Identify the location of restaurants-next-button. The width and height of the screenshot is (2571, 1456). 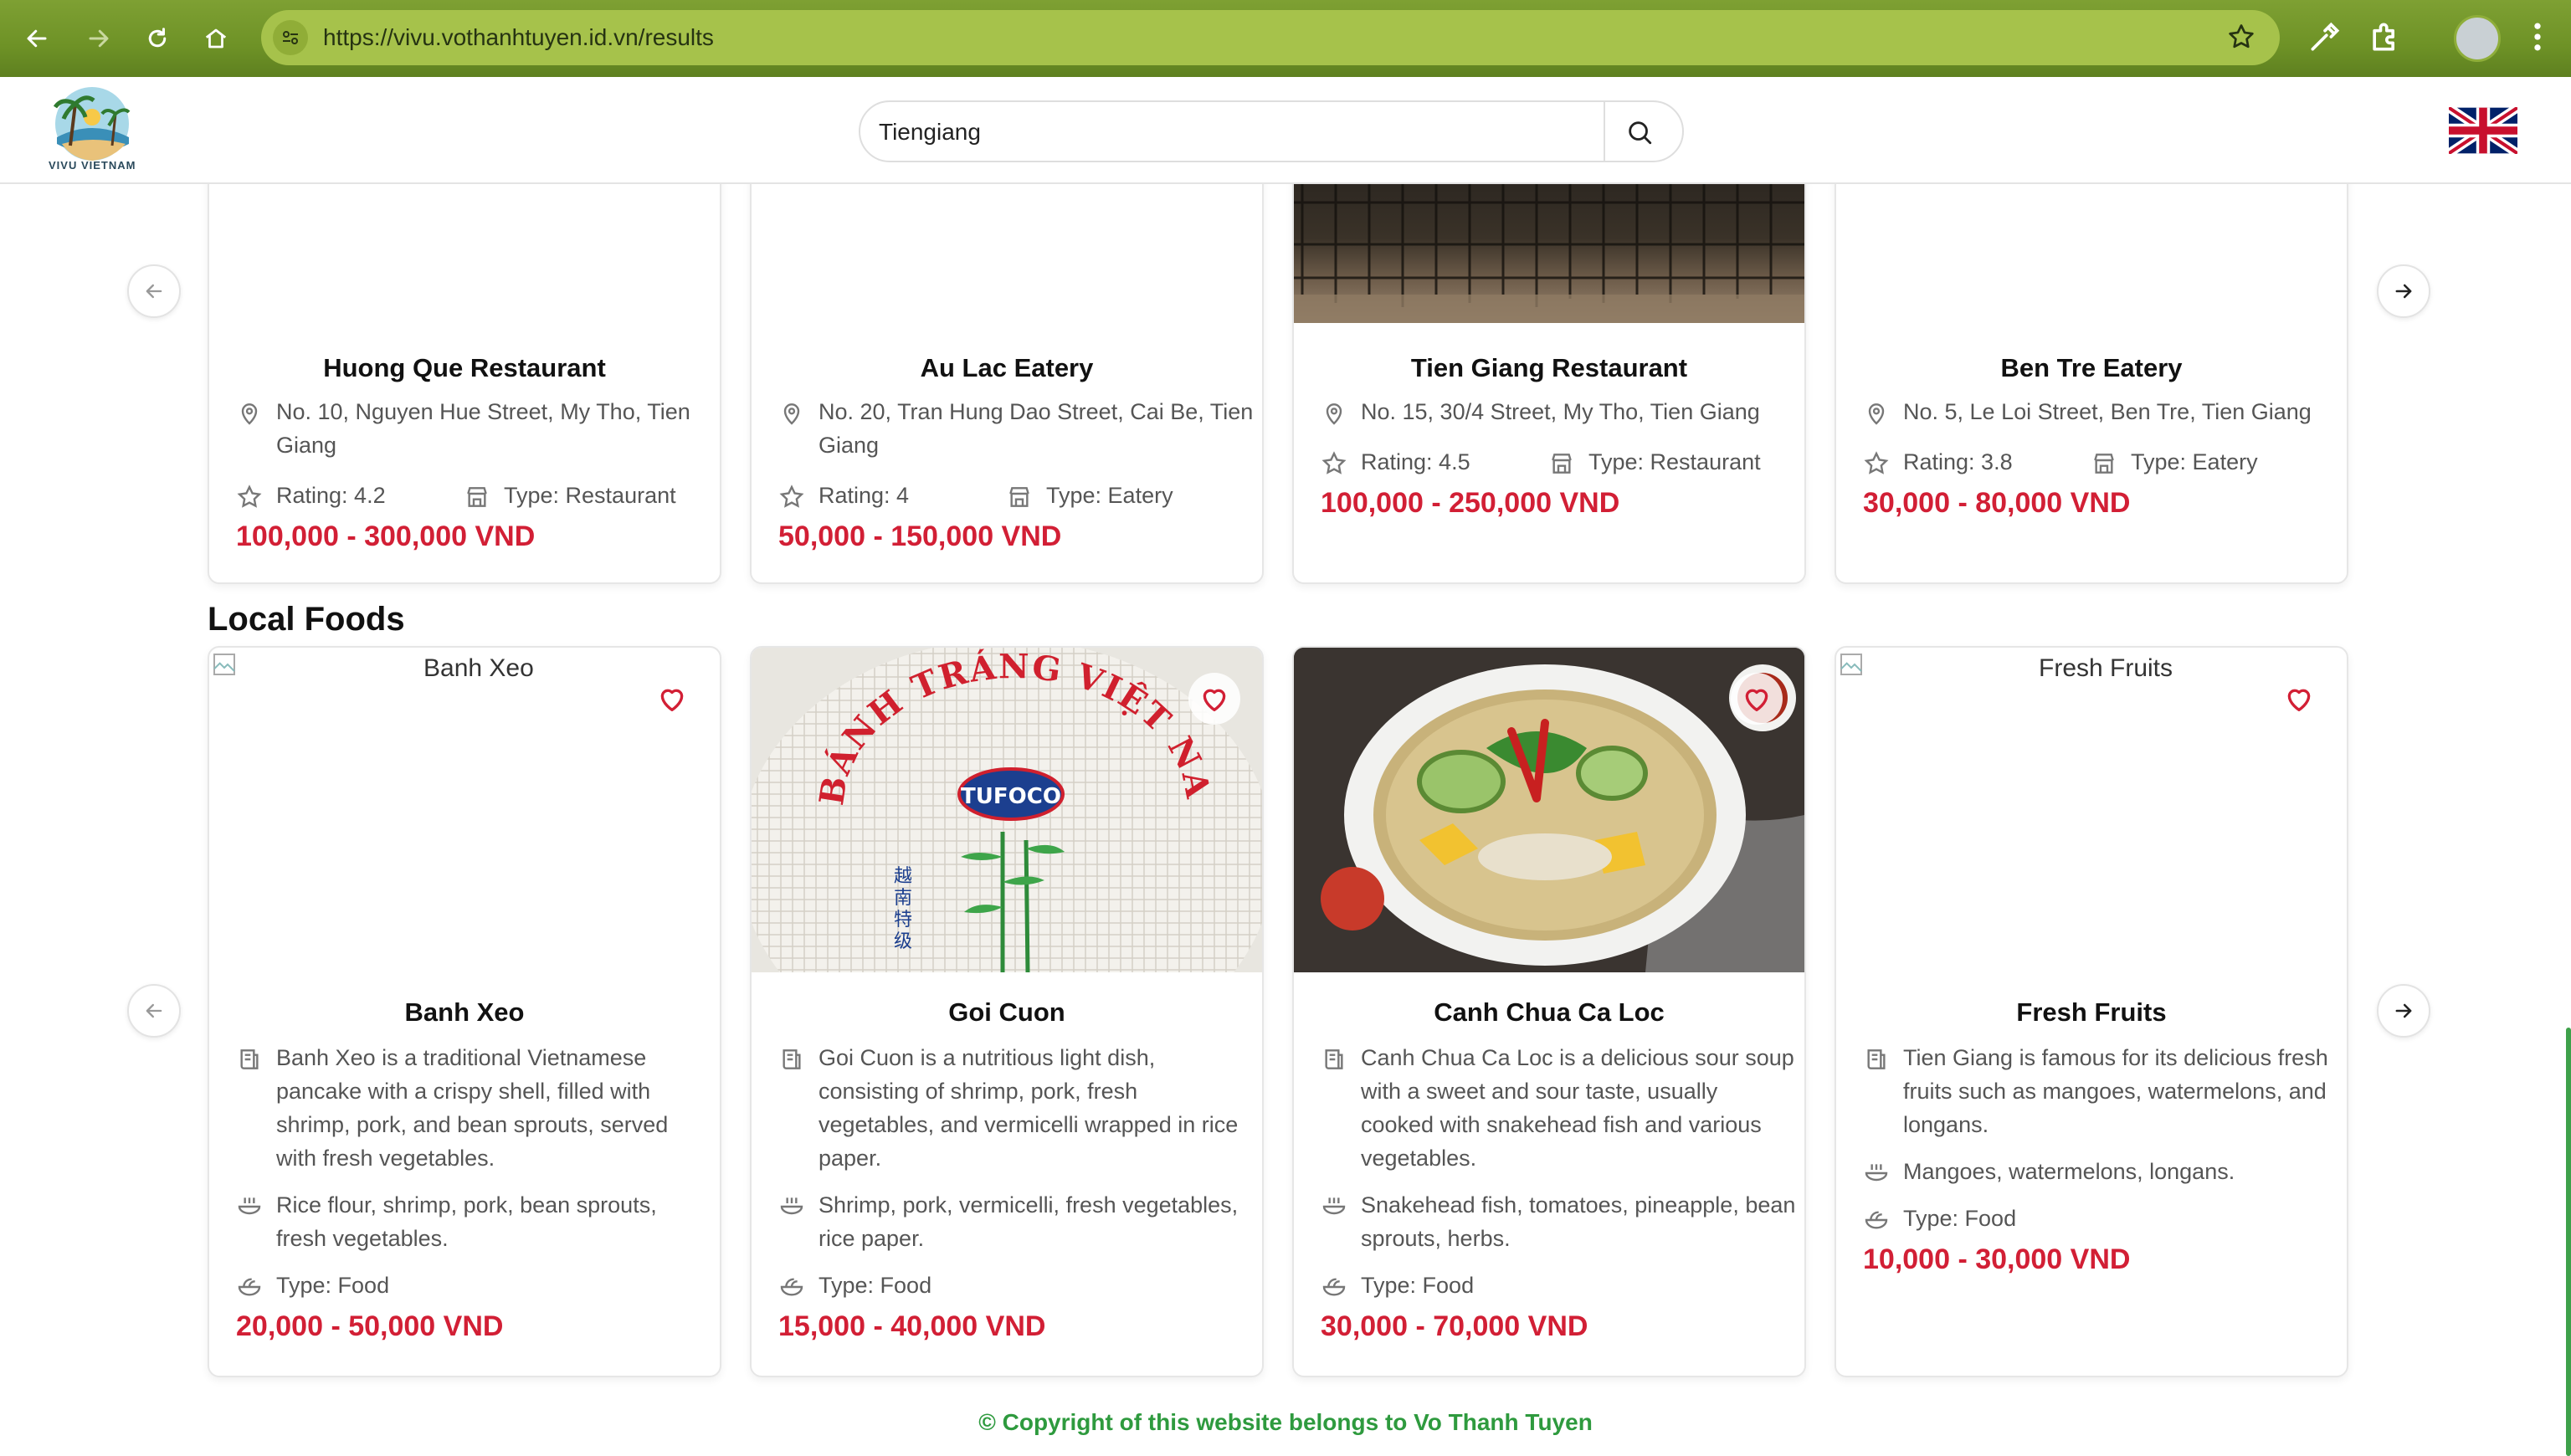
(2403, 291).